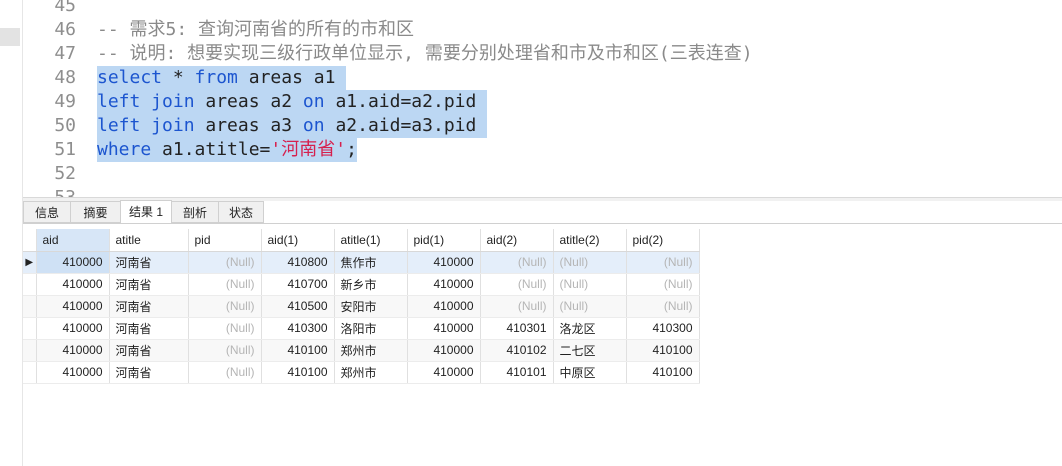  I want to click on code-line: 48 select * from areas a1, so click(542, 78).